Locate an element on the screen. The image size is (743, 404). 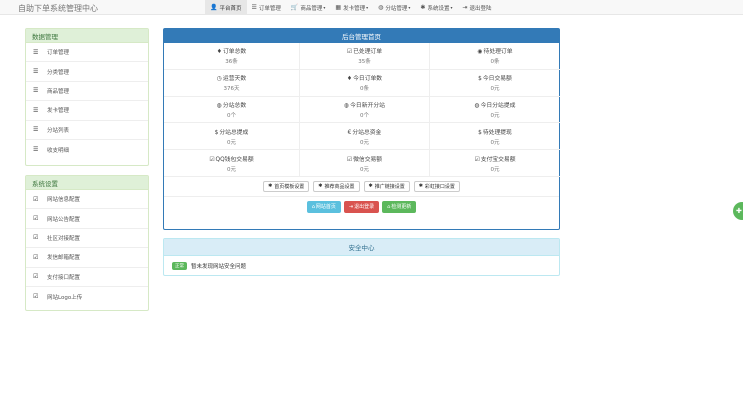
cart-icon: 🛒 is located at coordinates (294, 7).